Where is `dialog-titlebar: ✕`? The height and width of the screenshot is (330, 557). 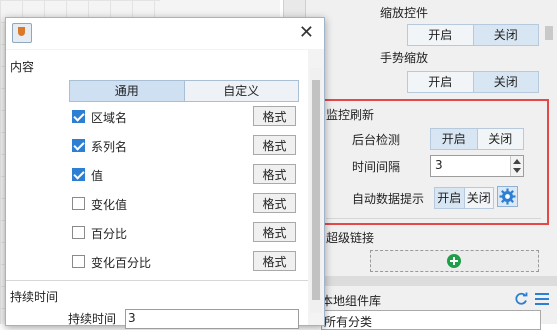 dialog-titlebar: ✕ is located at coordinates (165, 33).